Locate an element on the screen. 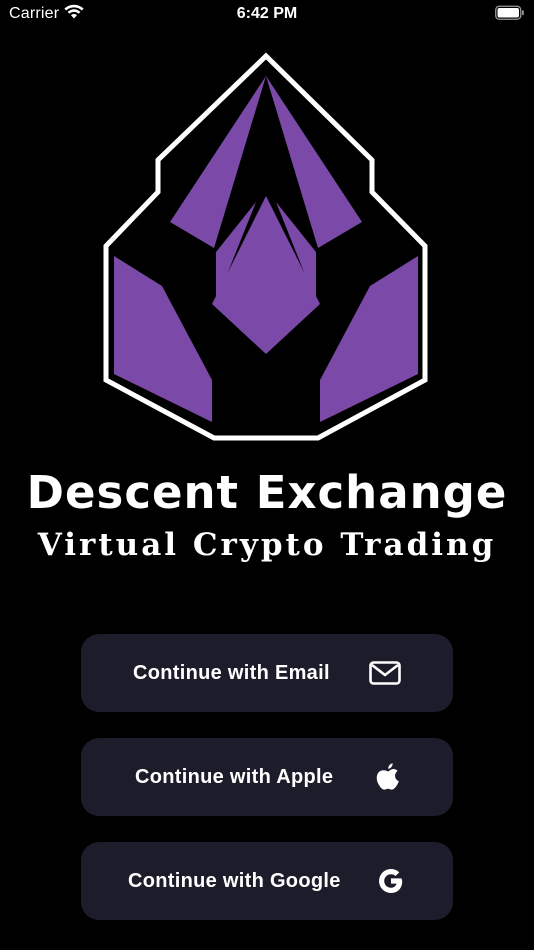 The height and width of the screenshot is (950, 534). continue-with-email-button: Continue with Email is located at coordinates (267, 673).